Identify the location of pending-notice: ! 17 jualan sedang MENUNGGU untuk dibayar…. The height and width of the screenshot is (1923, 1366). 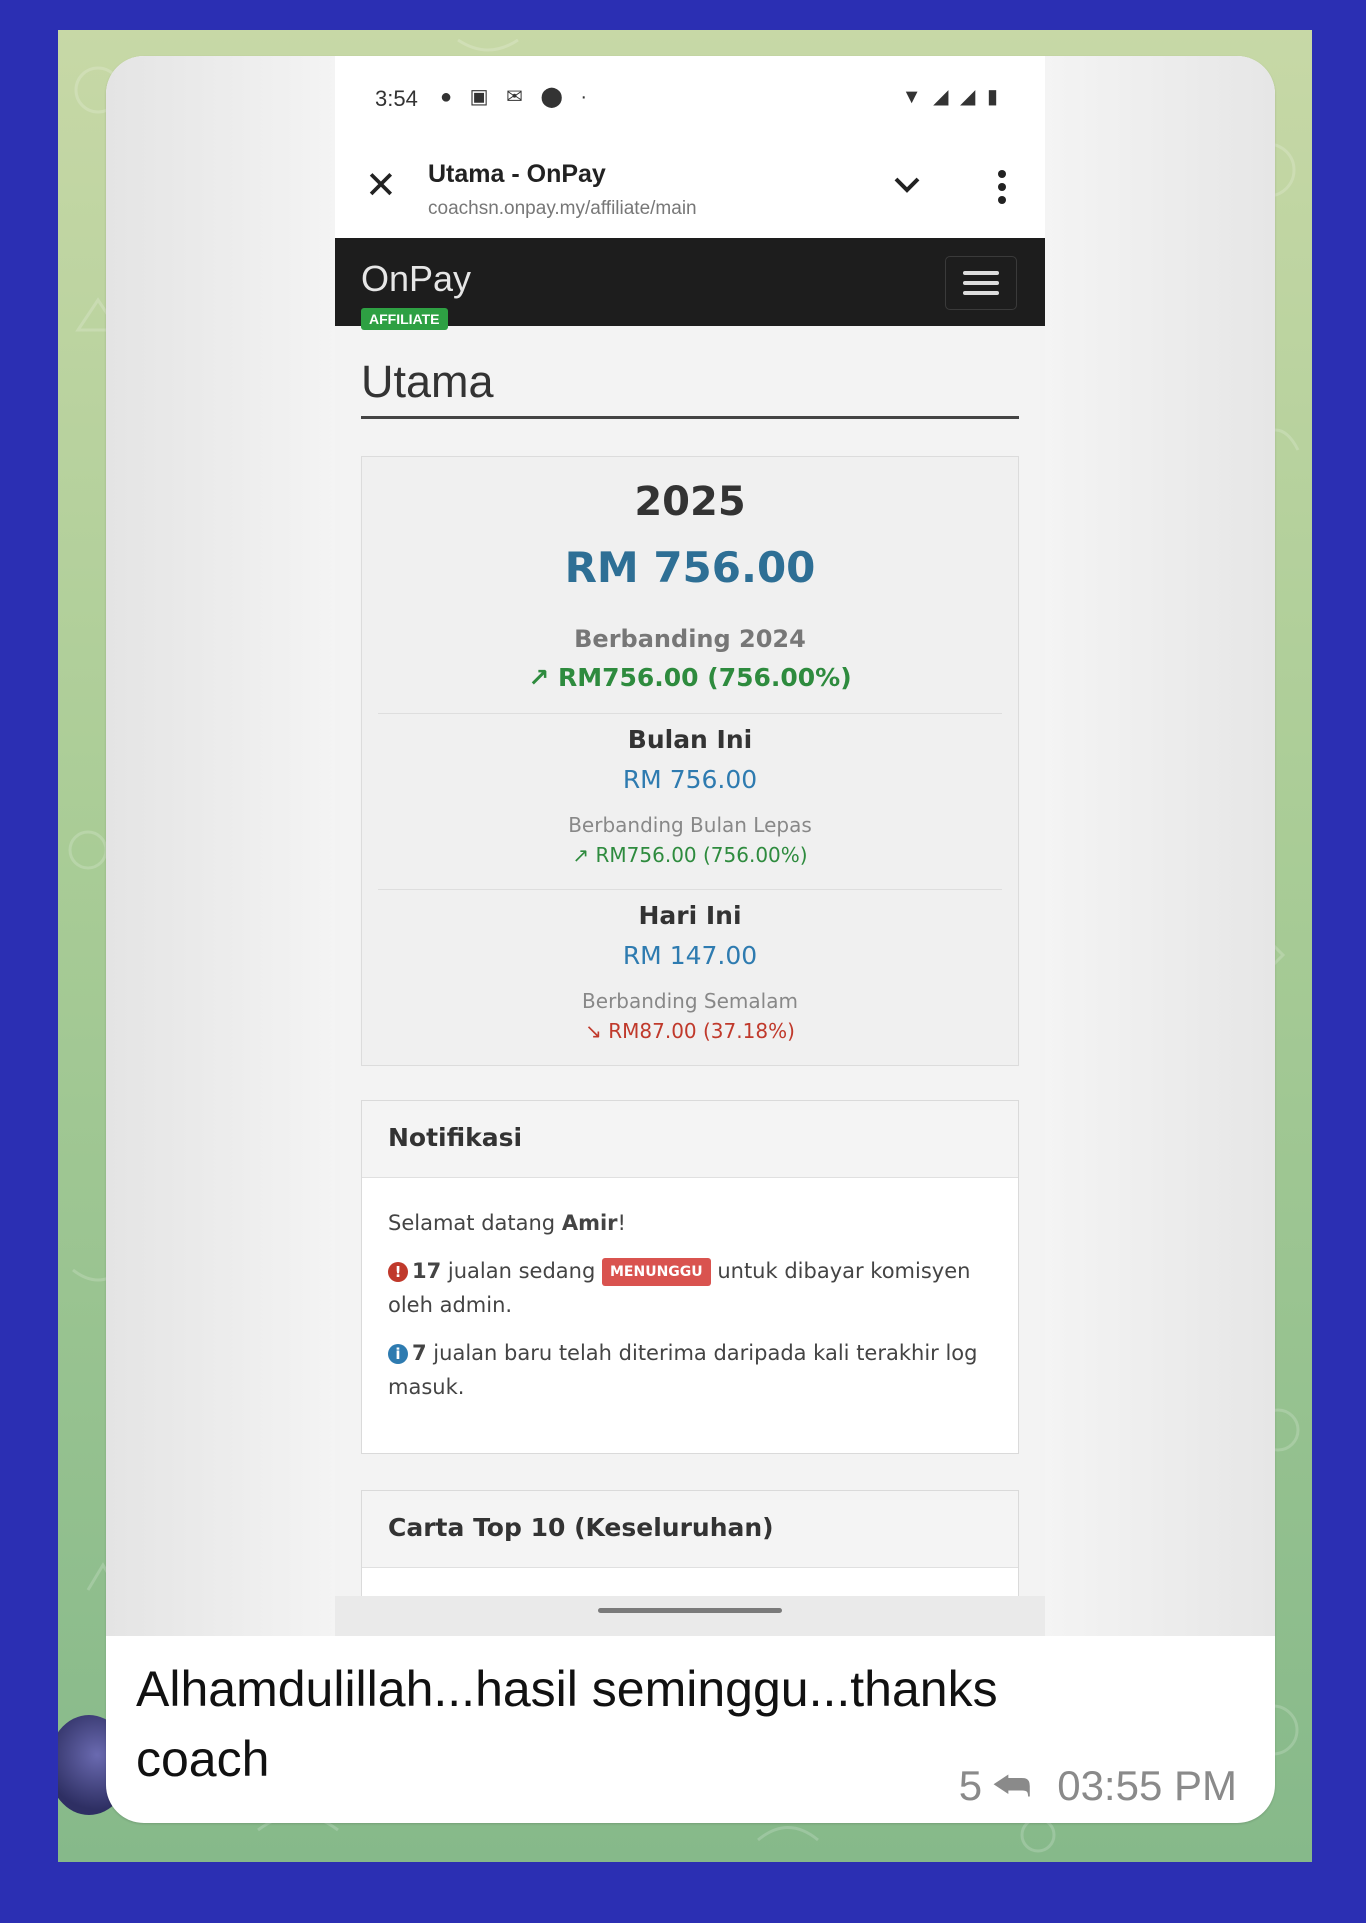
(679, 1287).